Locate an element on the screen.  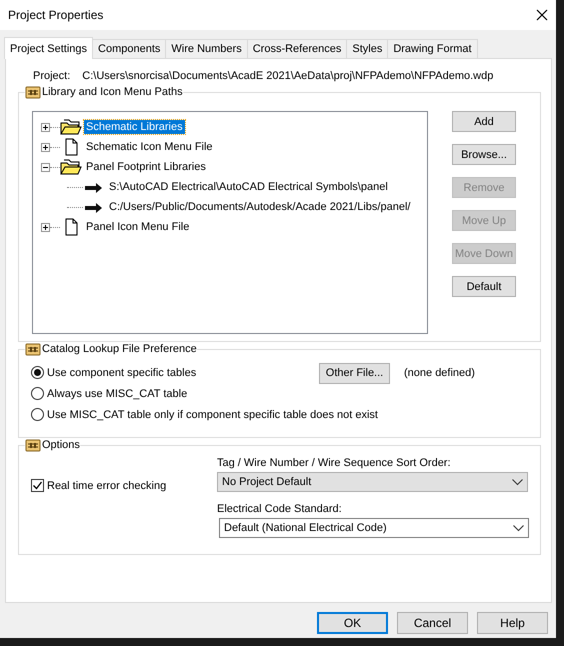
dropdown: Default (National Electrical Code) is located at coordinates (374, 528).